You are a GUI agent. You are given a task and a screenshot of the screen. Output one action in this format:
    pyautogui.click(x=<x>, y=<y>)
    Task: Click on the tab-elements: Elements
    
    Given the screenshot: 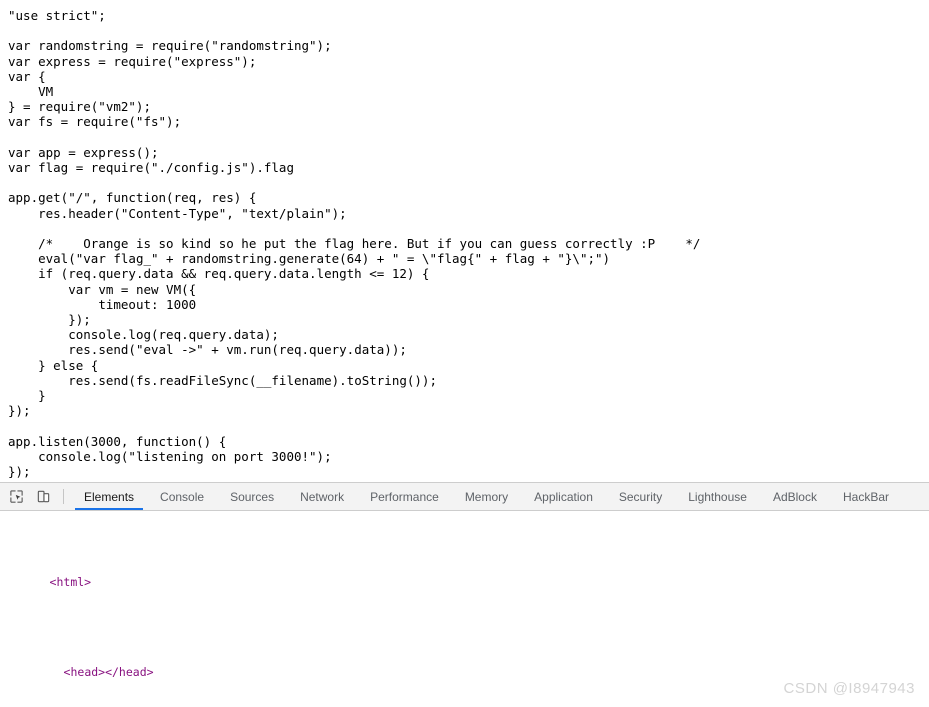 What is the action you would take?
    pyautogui.click(x=109, y=496)
    